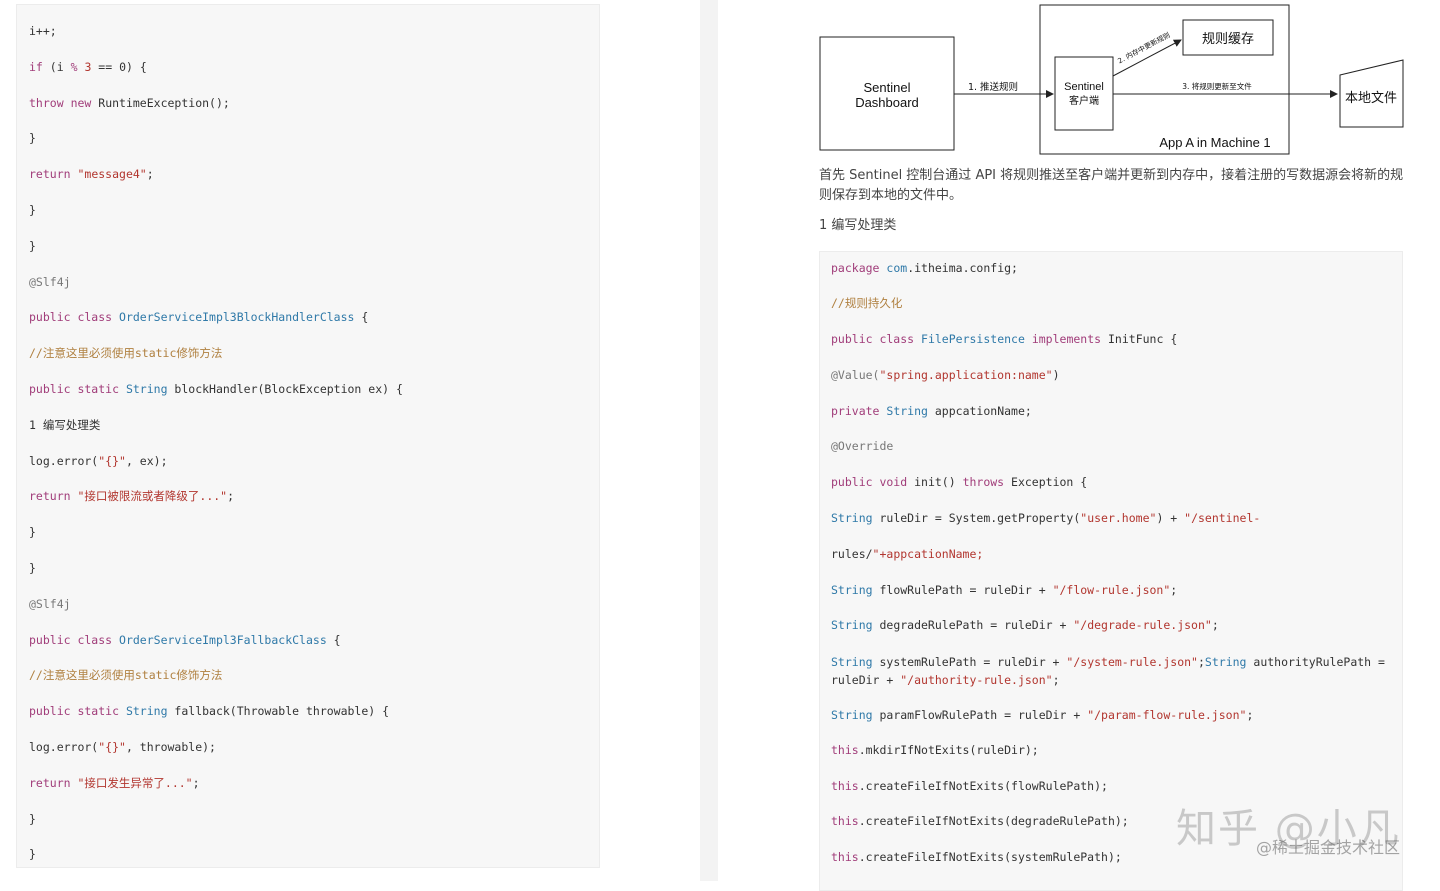 The image size is (1440, 891). What do you see at coordinates (887, 87) in the screenshot?
I see `dashboard-label-1: Sentinel` at bounding box center [887, 87].